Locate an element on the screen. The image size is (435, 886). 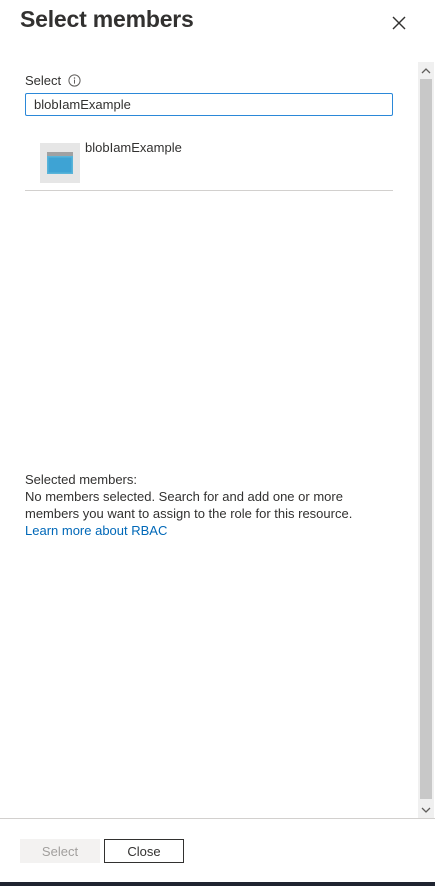
close-button: Close is located at coordinates (144, 851).